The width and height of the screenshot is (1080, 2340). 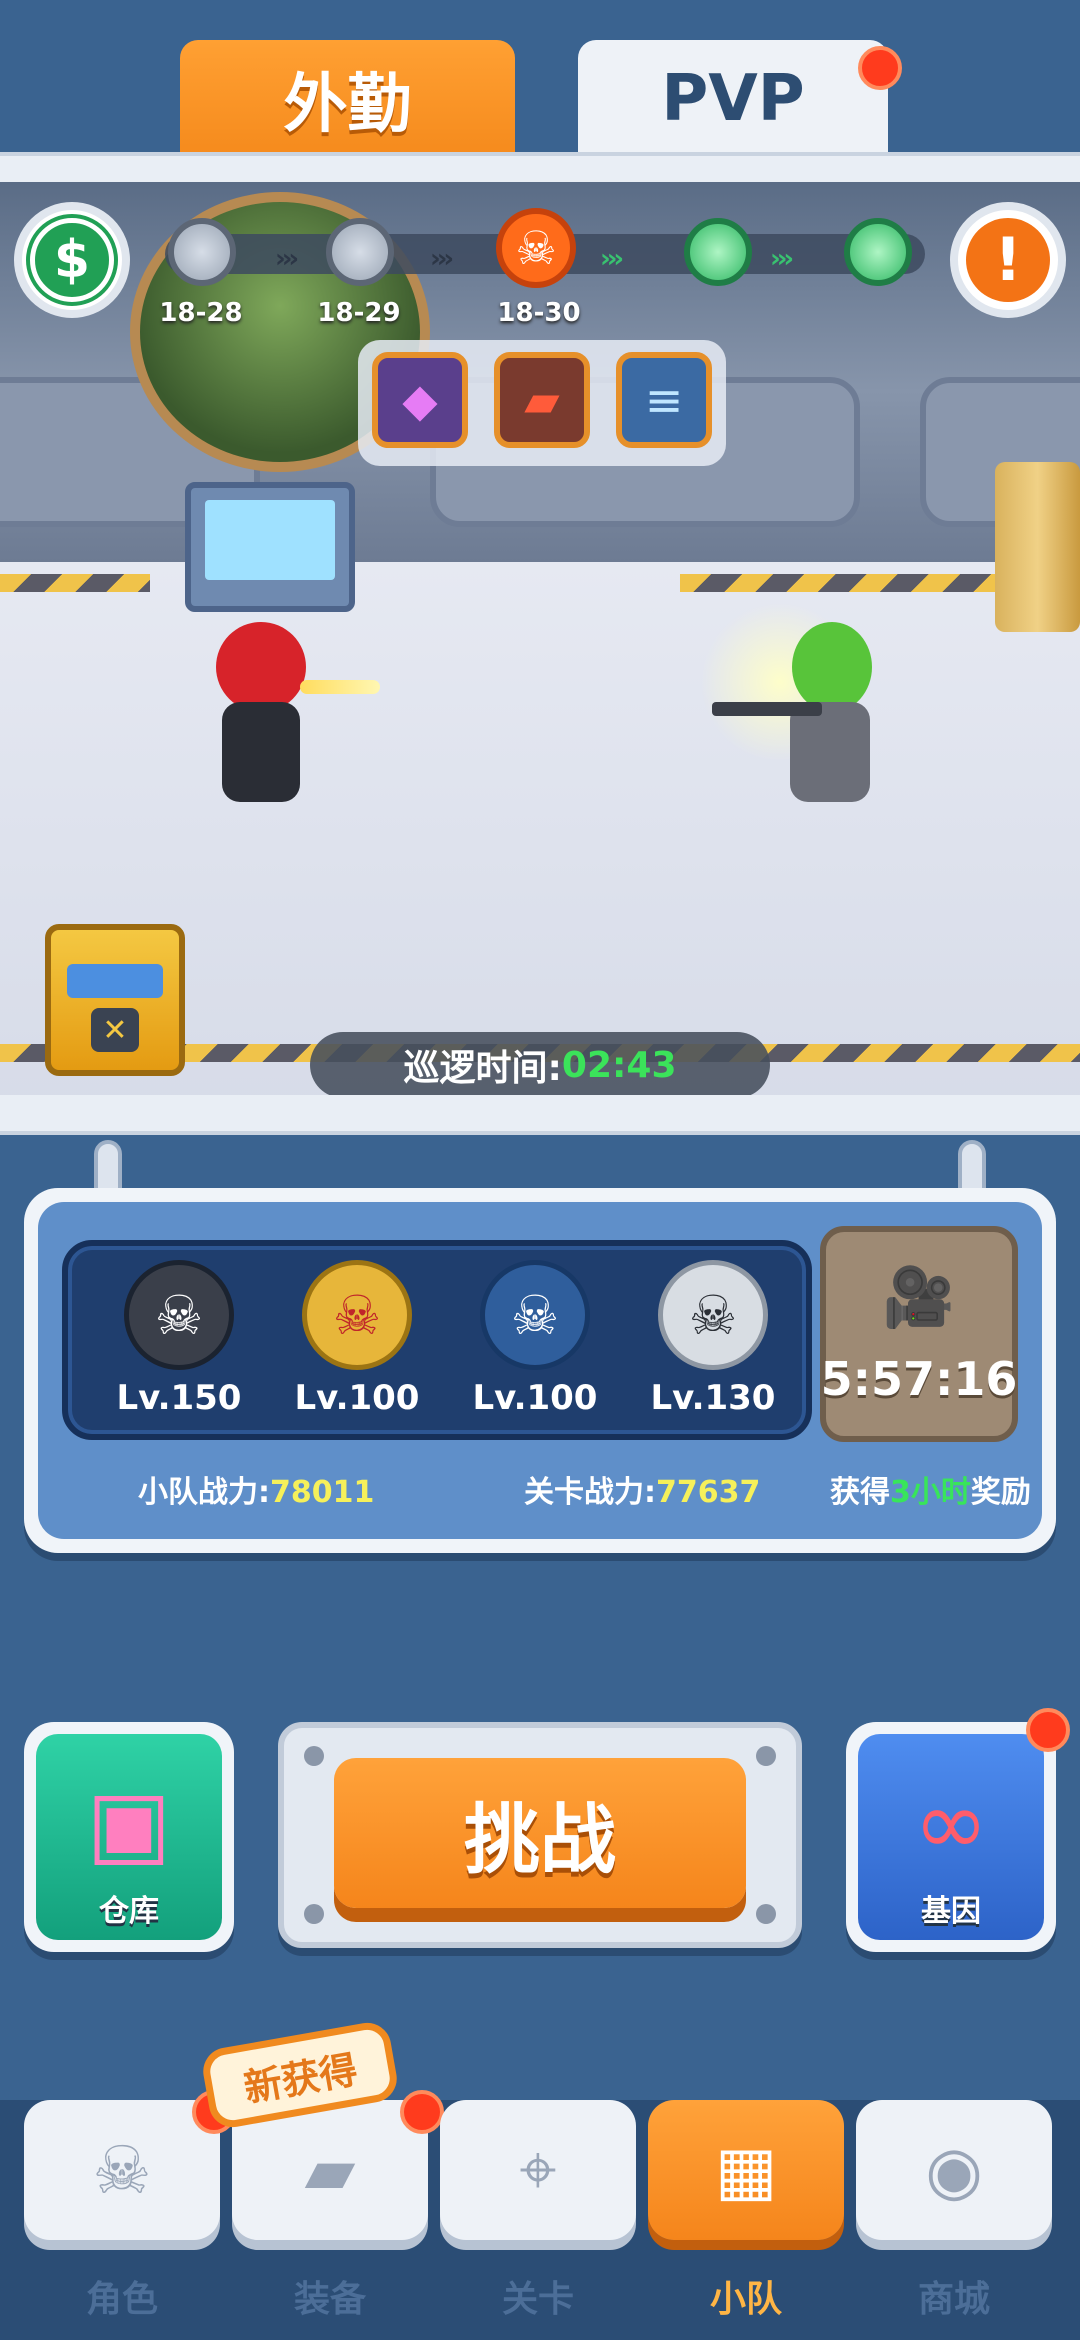 What do you see at coordinates (329, 2299) in the screenshot?
I see `nav-label: 装备` at bounding box center [329, 2299].